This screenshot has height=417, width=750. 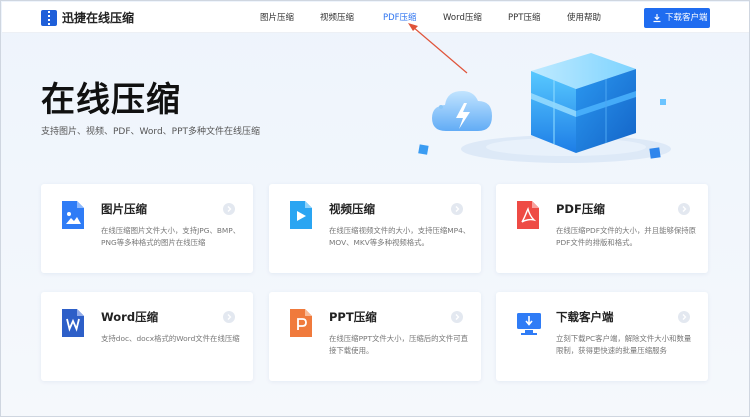 I want to click on app-name: 迅捷在线压缩, so click(x=98, y=18).